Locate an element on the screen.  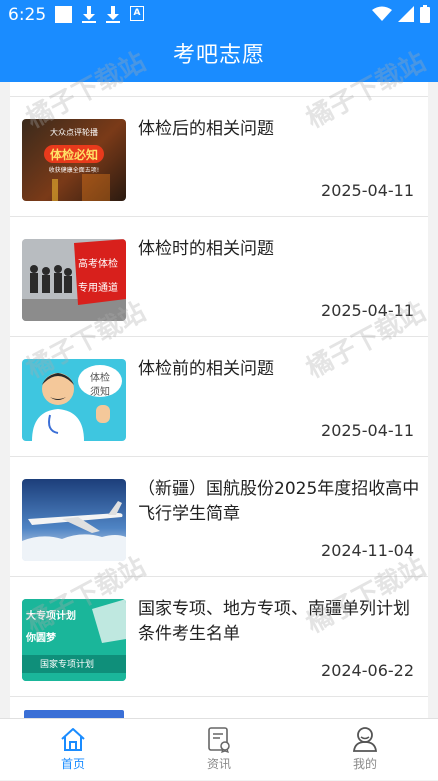
thumbnail-text: 国家专项计划 is located at coordinates (67, 665).